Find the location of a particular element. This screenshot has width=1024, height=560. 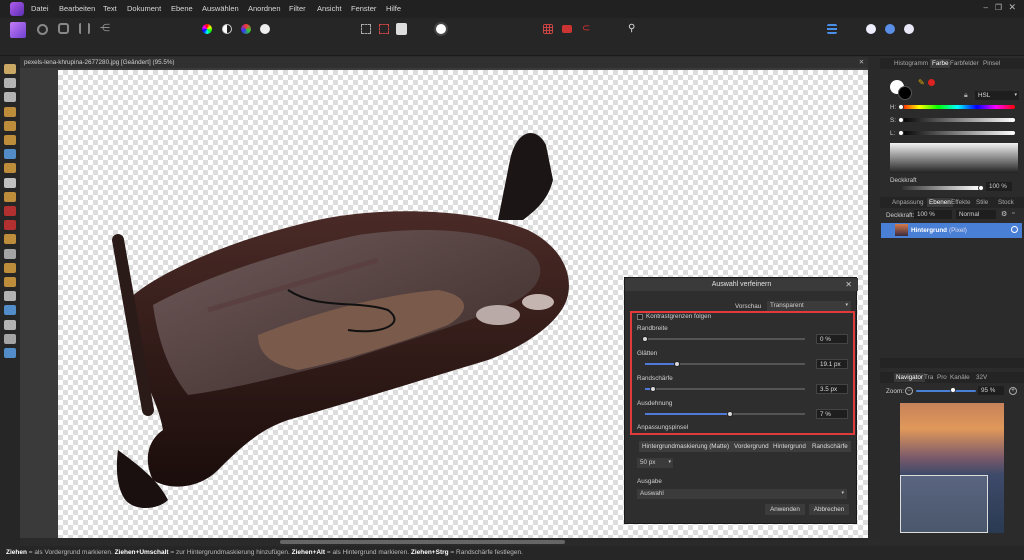

opacity-knob is located at coordinates (981, 188).